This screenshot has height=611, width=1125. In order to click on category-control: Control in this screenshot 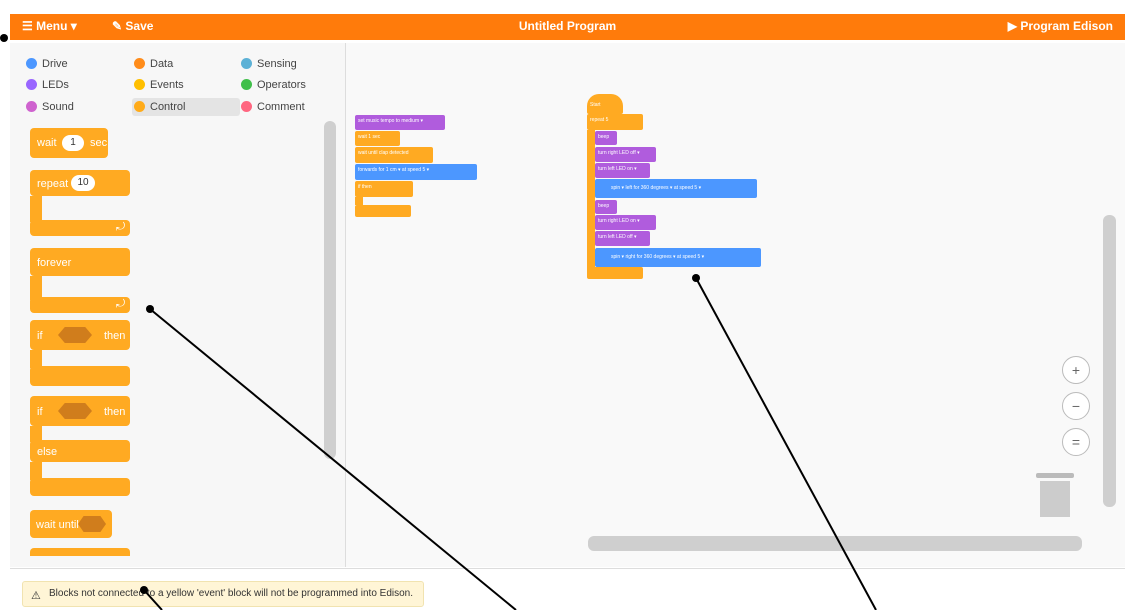, I will do `click(186, 107)`.